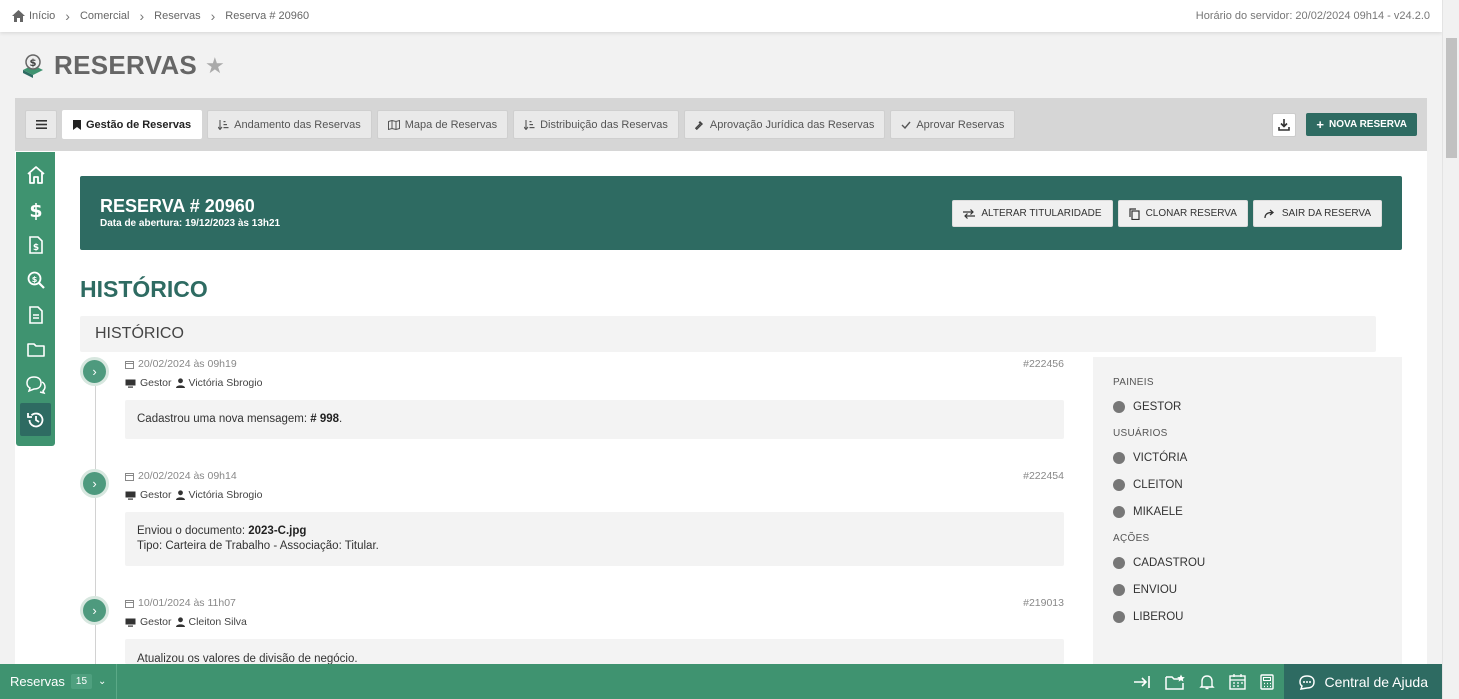  Describe the element at coordinates (393, 124) in the screenshot. I see `map-icon` at that location.